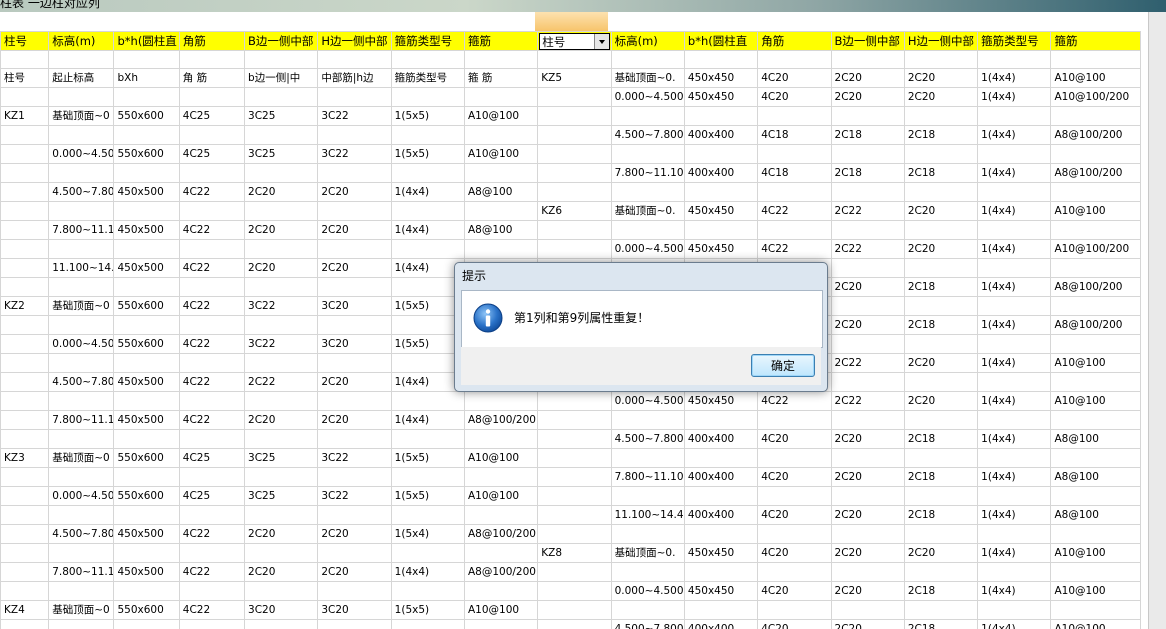 The width and height of the screenshot is (1166, 629). What do you see at coordinates (212, 78) in the screenshot?
I see `table-cell: 角 筋` at bounding box center [212, 78].